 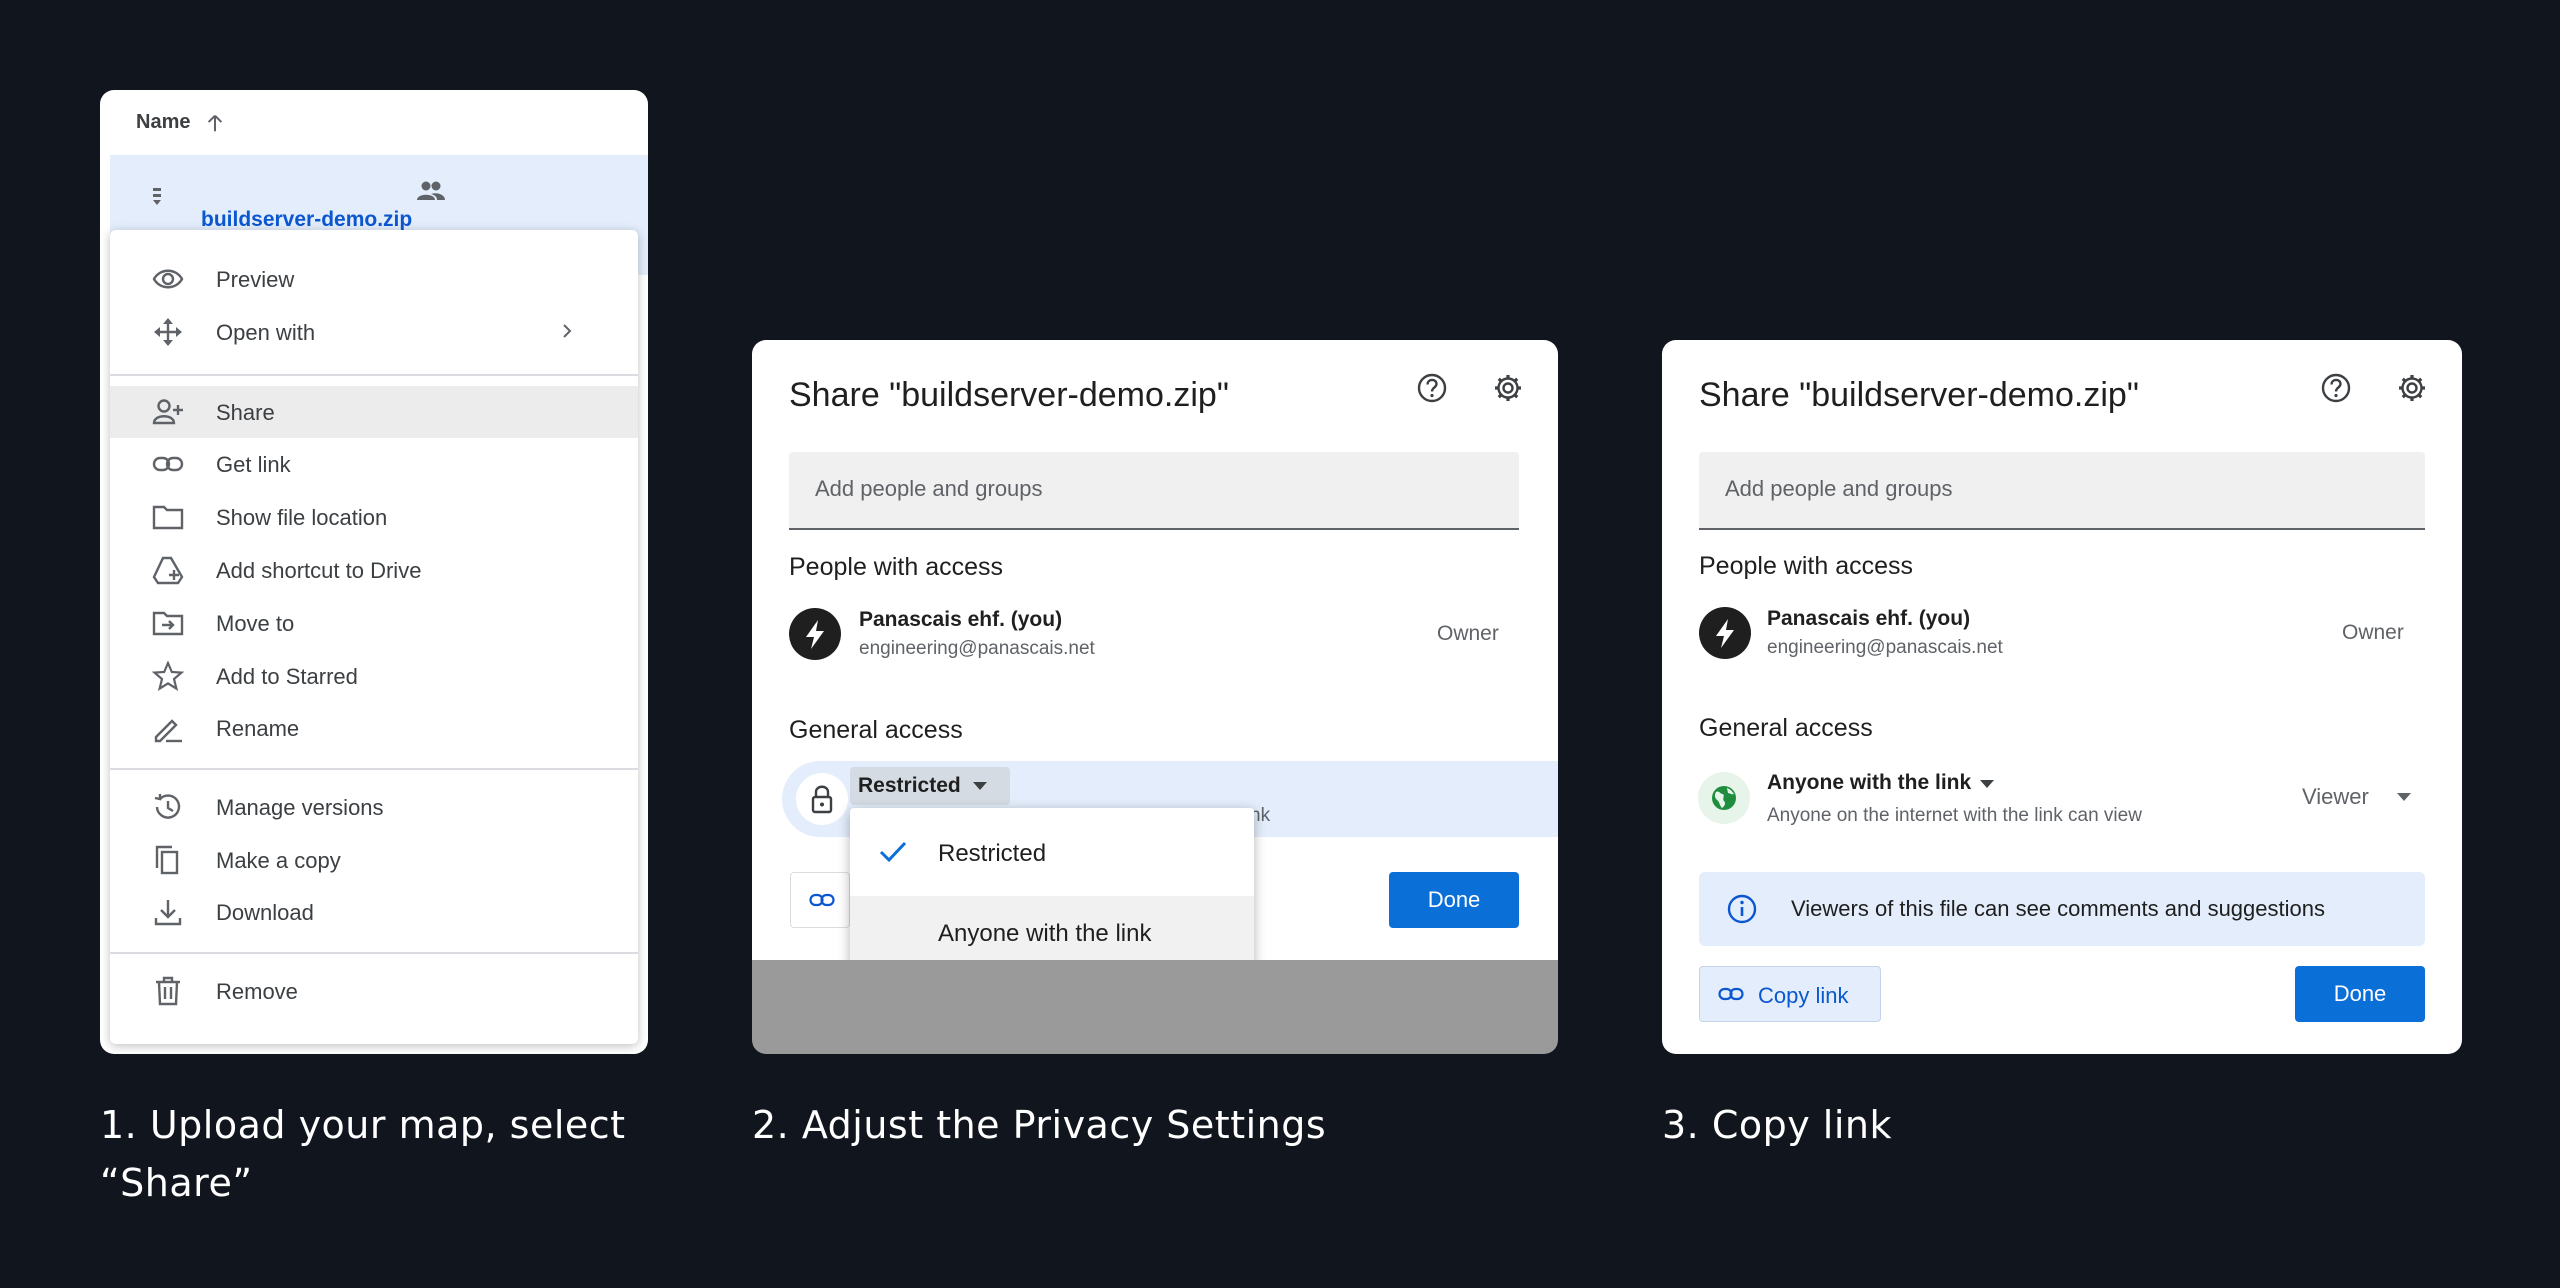 I want to click on copy-icon, so click(x=167, y=860).